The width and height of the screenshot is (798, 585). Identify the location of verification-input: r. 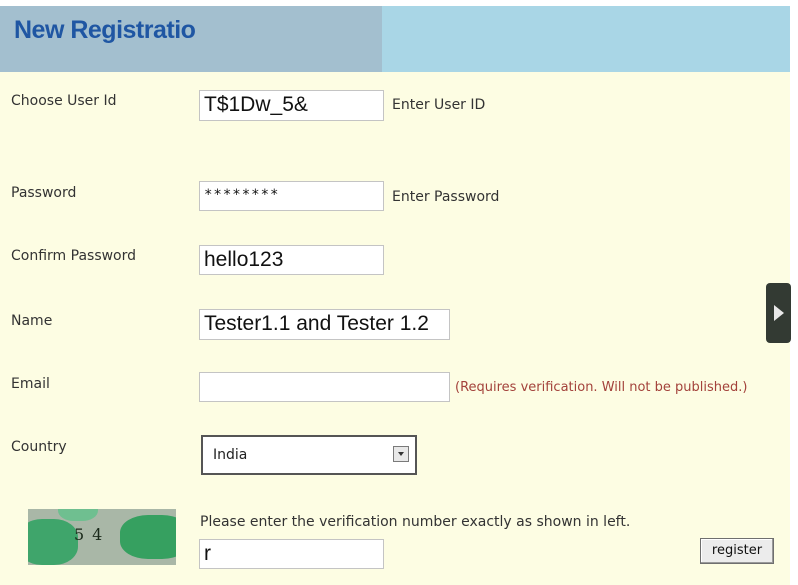
(291, 554).